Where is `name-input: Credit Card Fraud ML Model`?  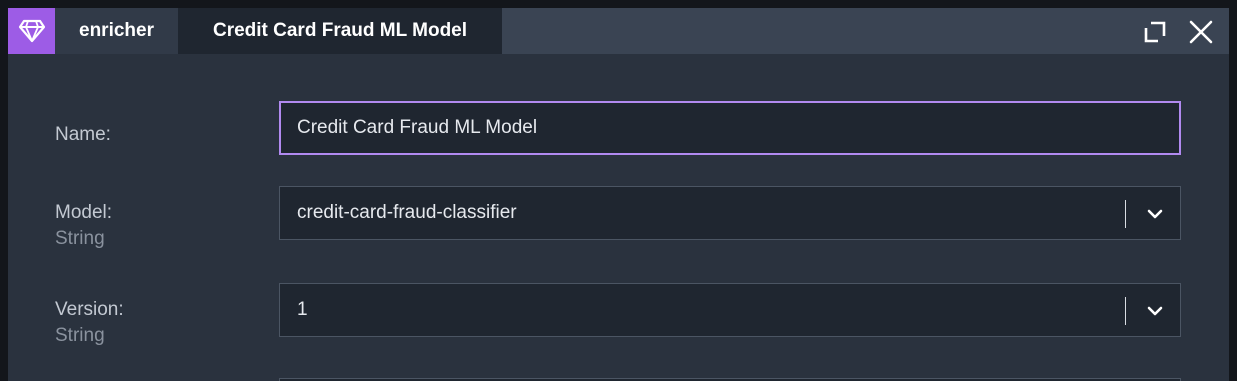 name-input: Credit Card Fraud ML Model is located at coordinates (730, 128).